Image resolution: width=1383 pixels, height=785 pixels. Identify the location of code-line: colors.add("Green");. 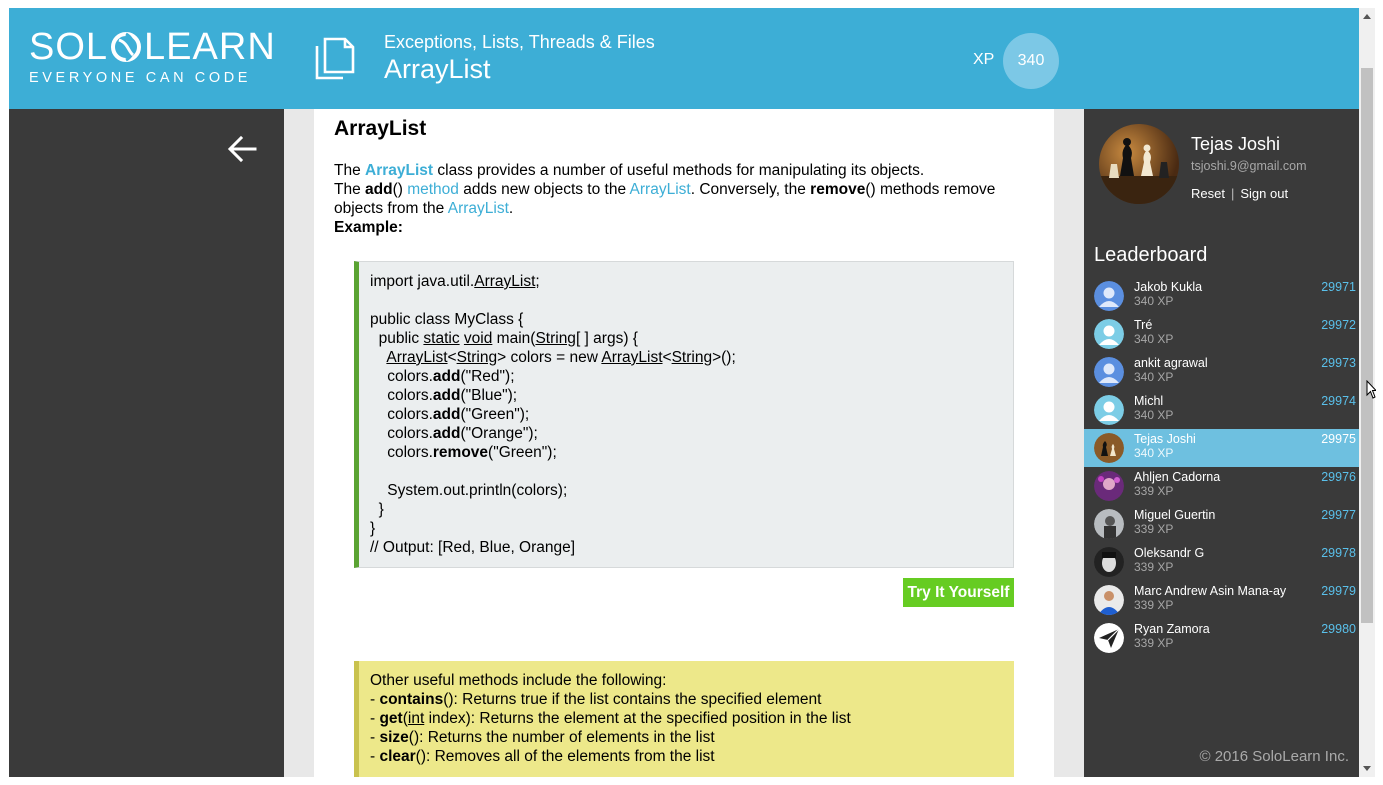
(691, 414).